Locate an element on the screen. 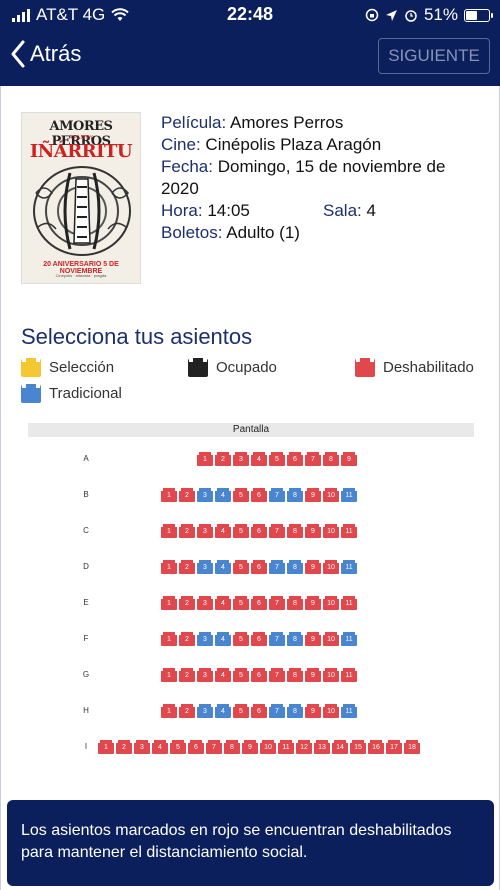 This screenshot has height=890, width=500. legend-label: Deshabilitado is located at coordinates (428, 367).